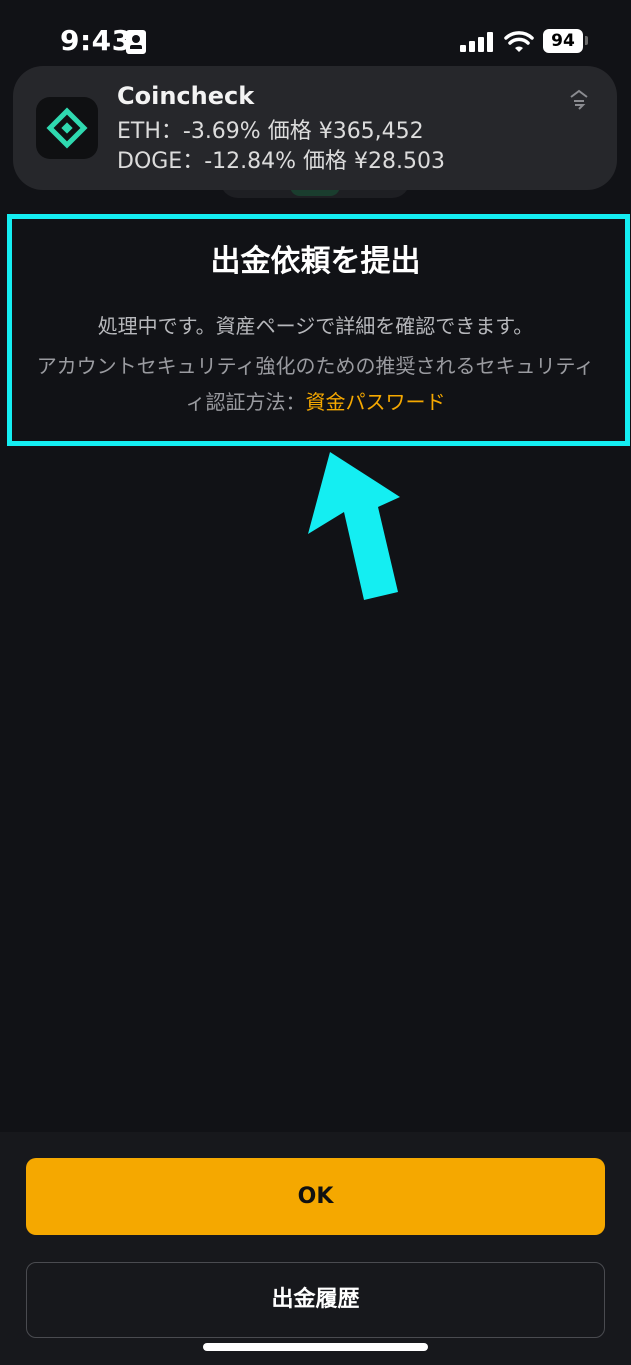  What do you see at coordinates (270, 131) in the screenshot?
I see `notification-eth-line: ETH：-3.69% 価格 ¥365,452` at bounding box center [270, 131].